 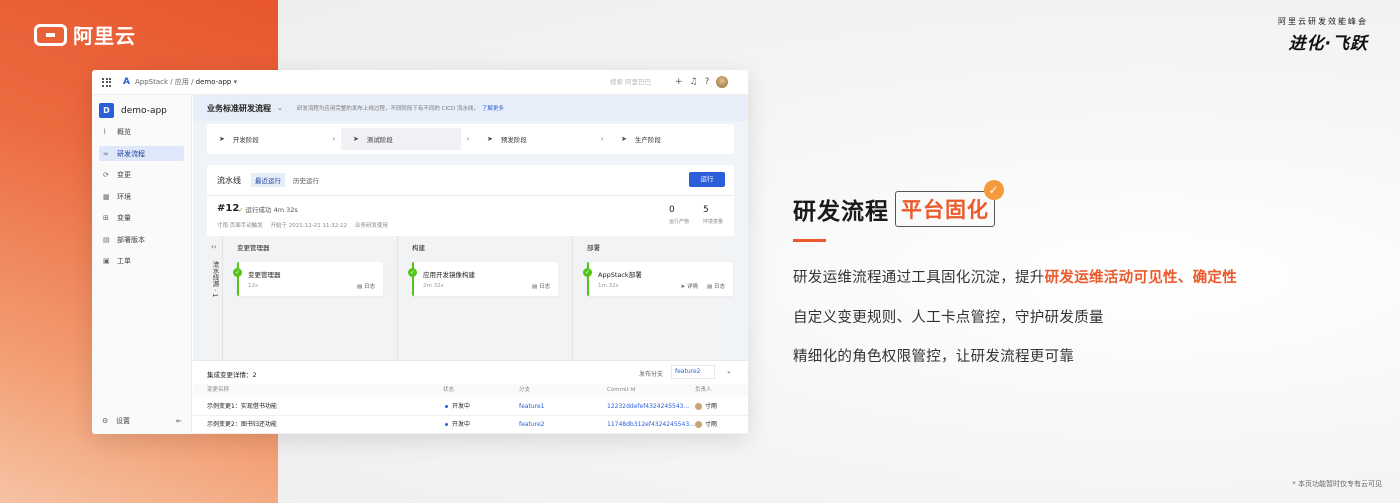 What do you see at coordinates (449, 275) in the screenshot?
I see `task-name: 应用开发镜像构建` at bounding box center [449, 275].